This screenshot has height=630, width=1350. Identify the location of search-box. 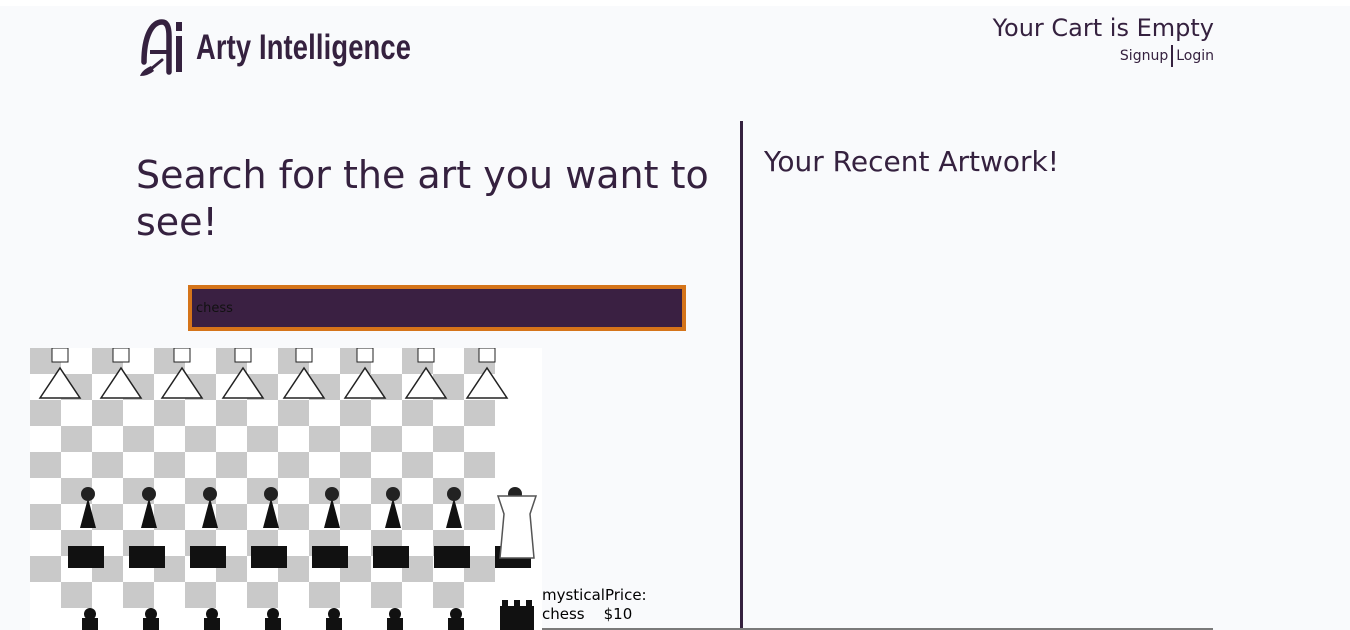
(437, 308).